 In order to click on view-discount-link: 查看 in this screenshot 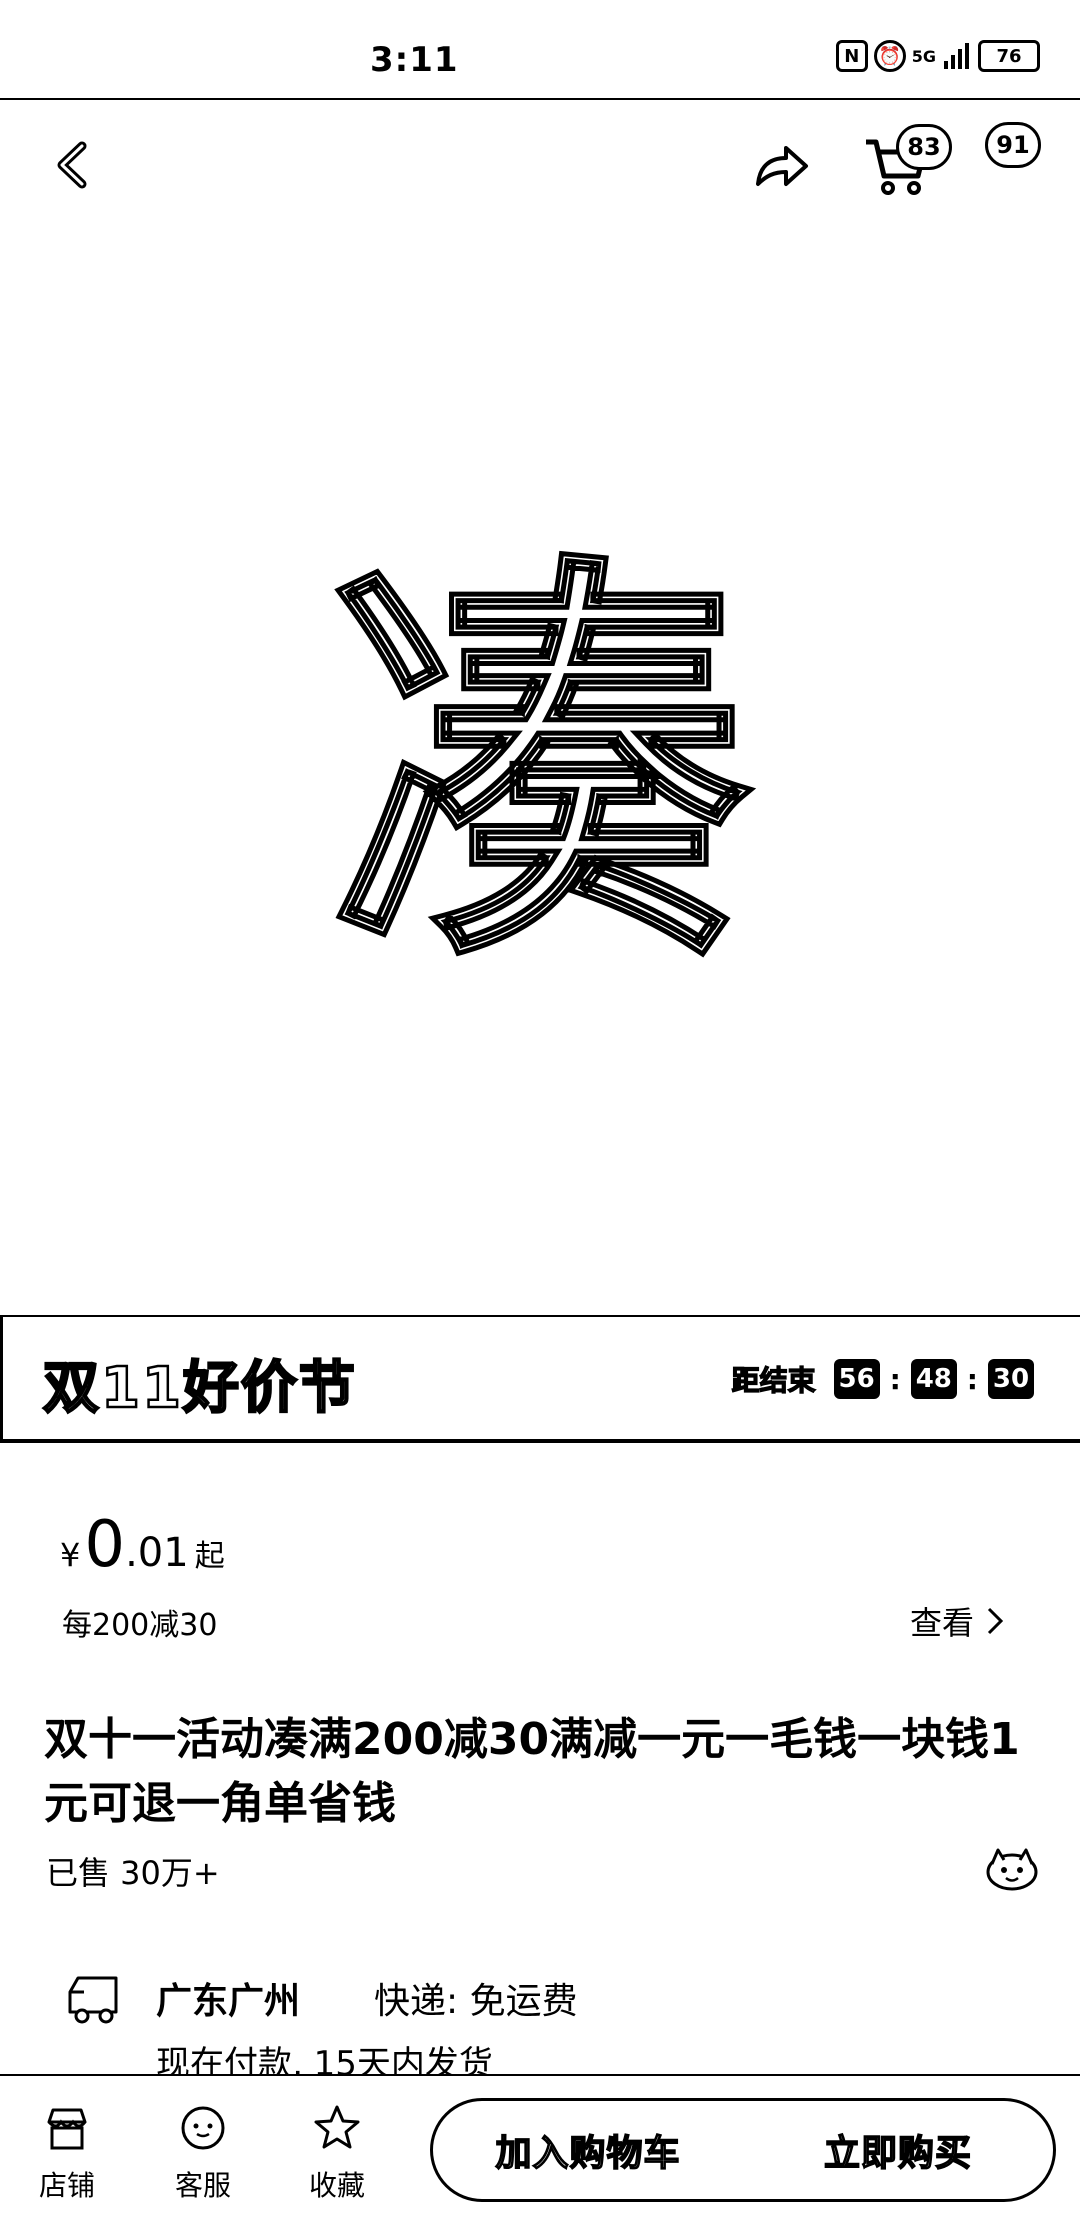, I will do `click(957, 1621)`.